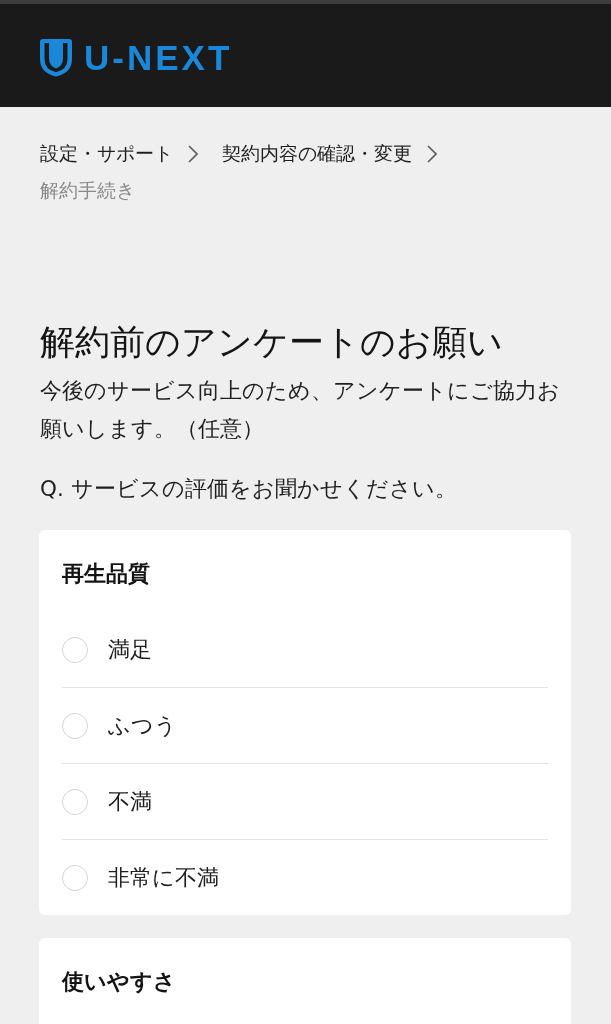 The height and width of the screenshot is (1024, 611). What do you see at coordinates (106, 153) in the screenshot?
I see `breadcrumb-link: 設定・サポート` at bounding box center [106, 153].